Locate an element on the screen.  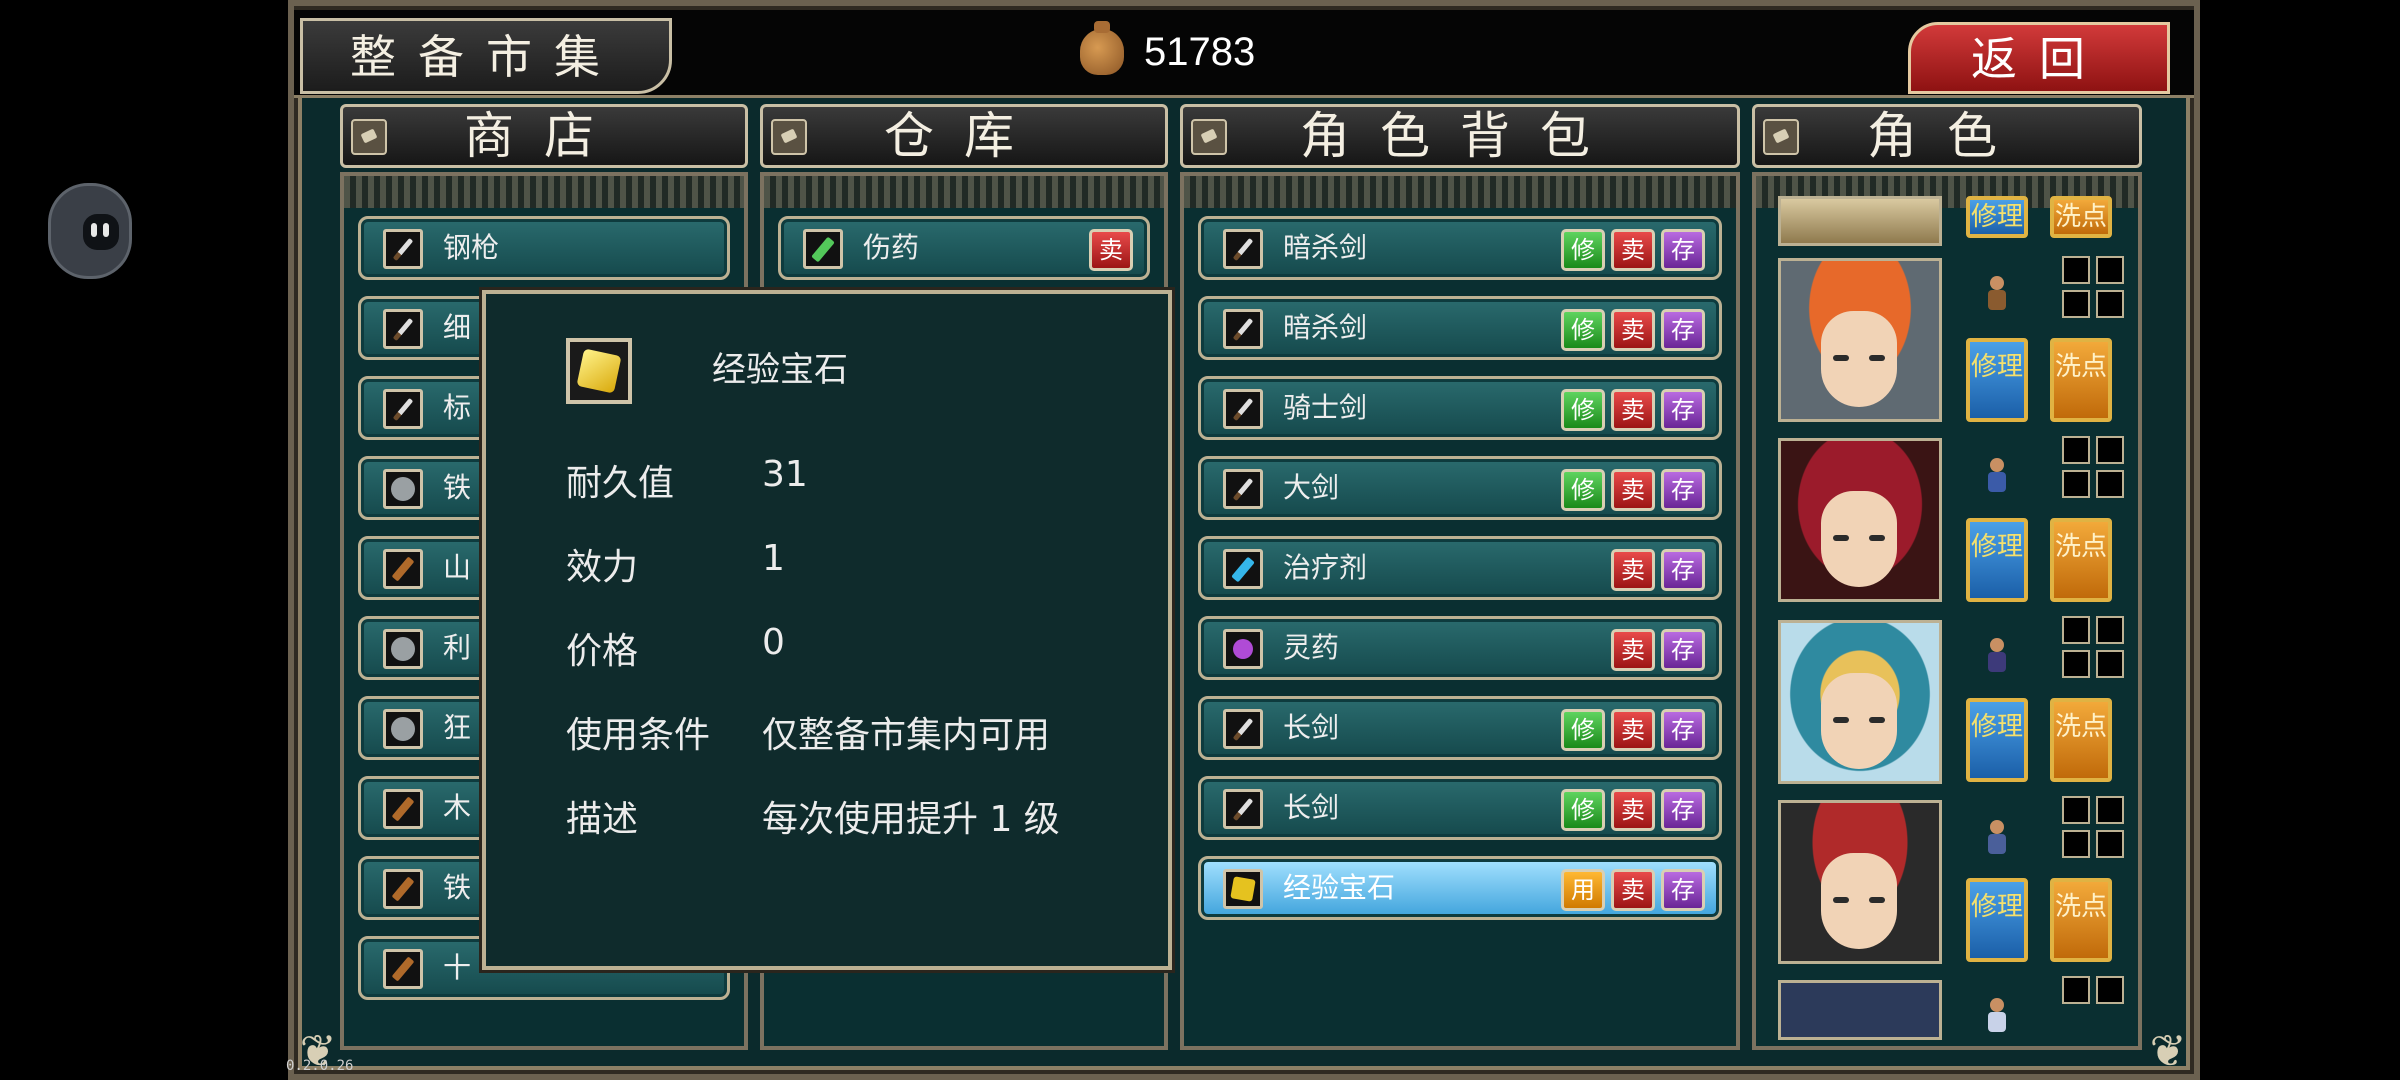
berserk-axe-icon is located at coordinates (403, 729).